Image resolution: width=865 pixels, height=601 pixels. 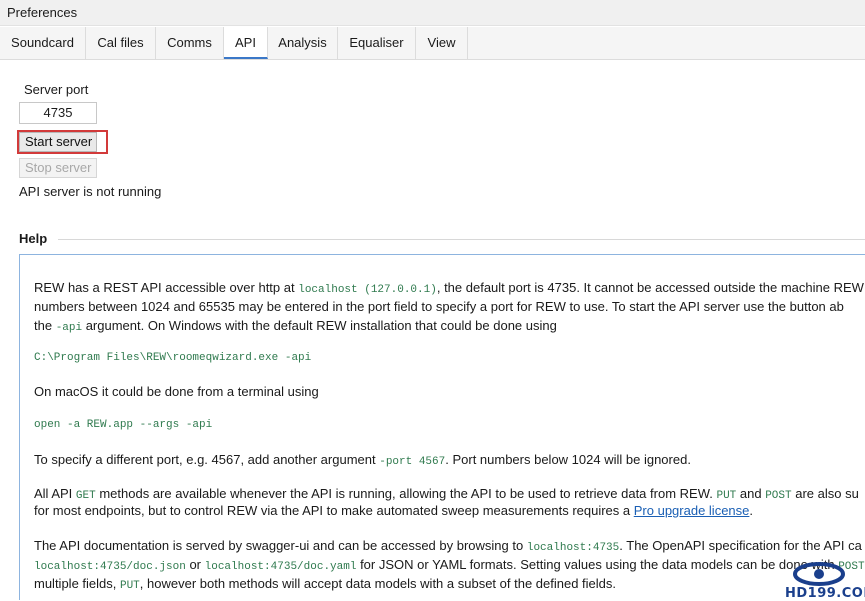 What do you see at coordinates (33, 238) in the screenshot?
I see `help-heading: Help` at bounding box center [33, 238].